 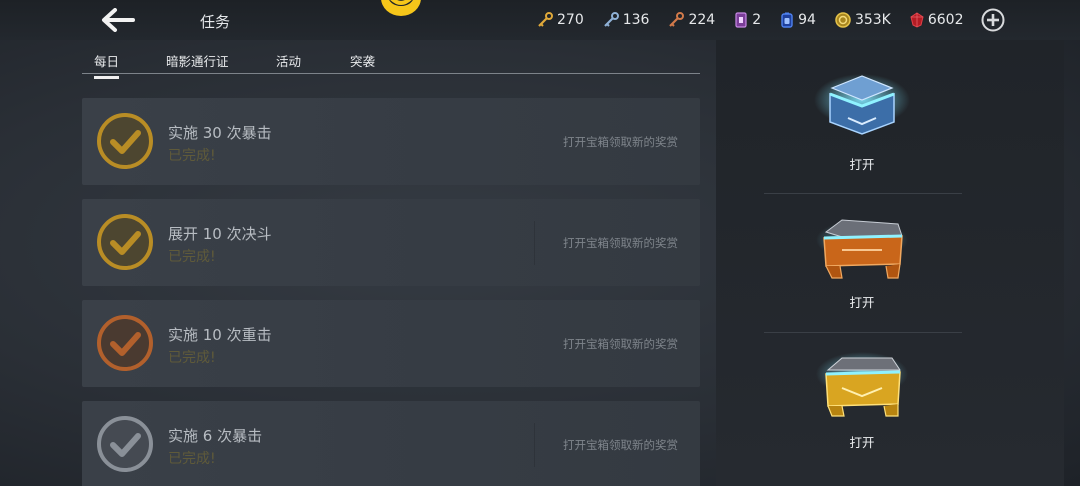 I want to click on resource-gems: 6602, so click(x=937, y=20).